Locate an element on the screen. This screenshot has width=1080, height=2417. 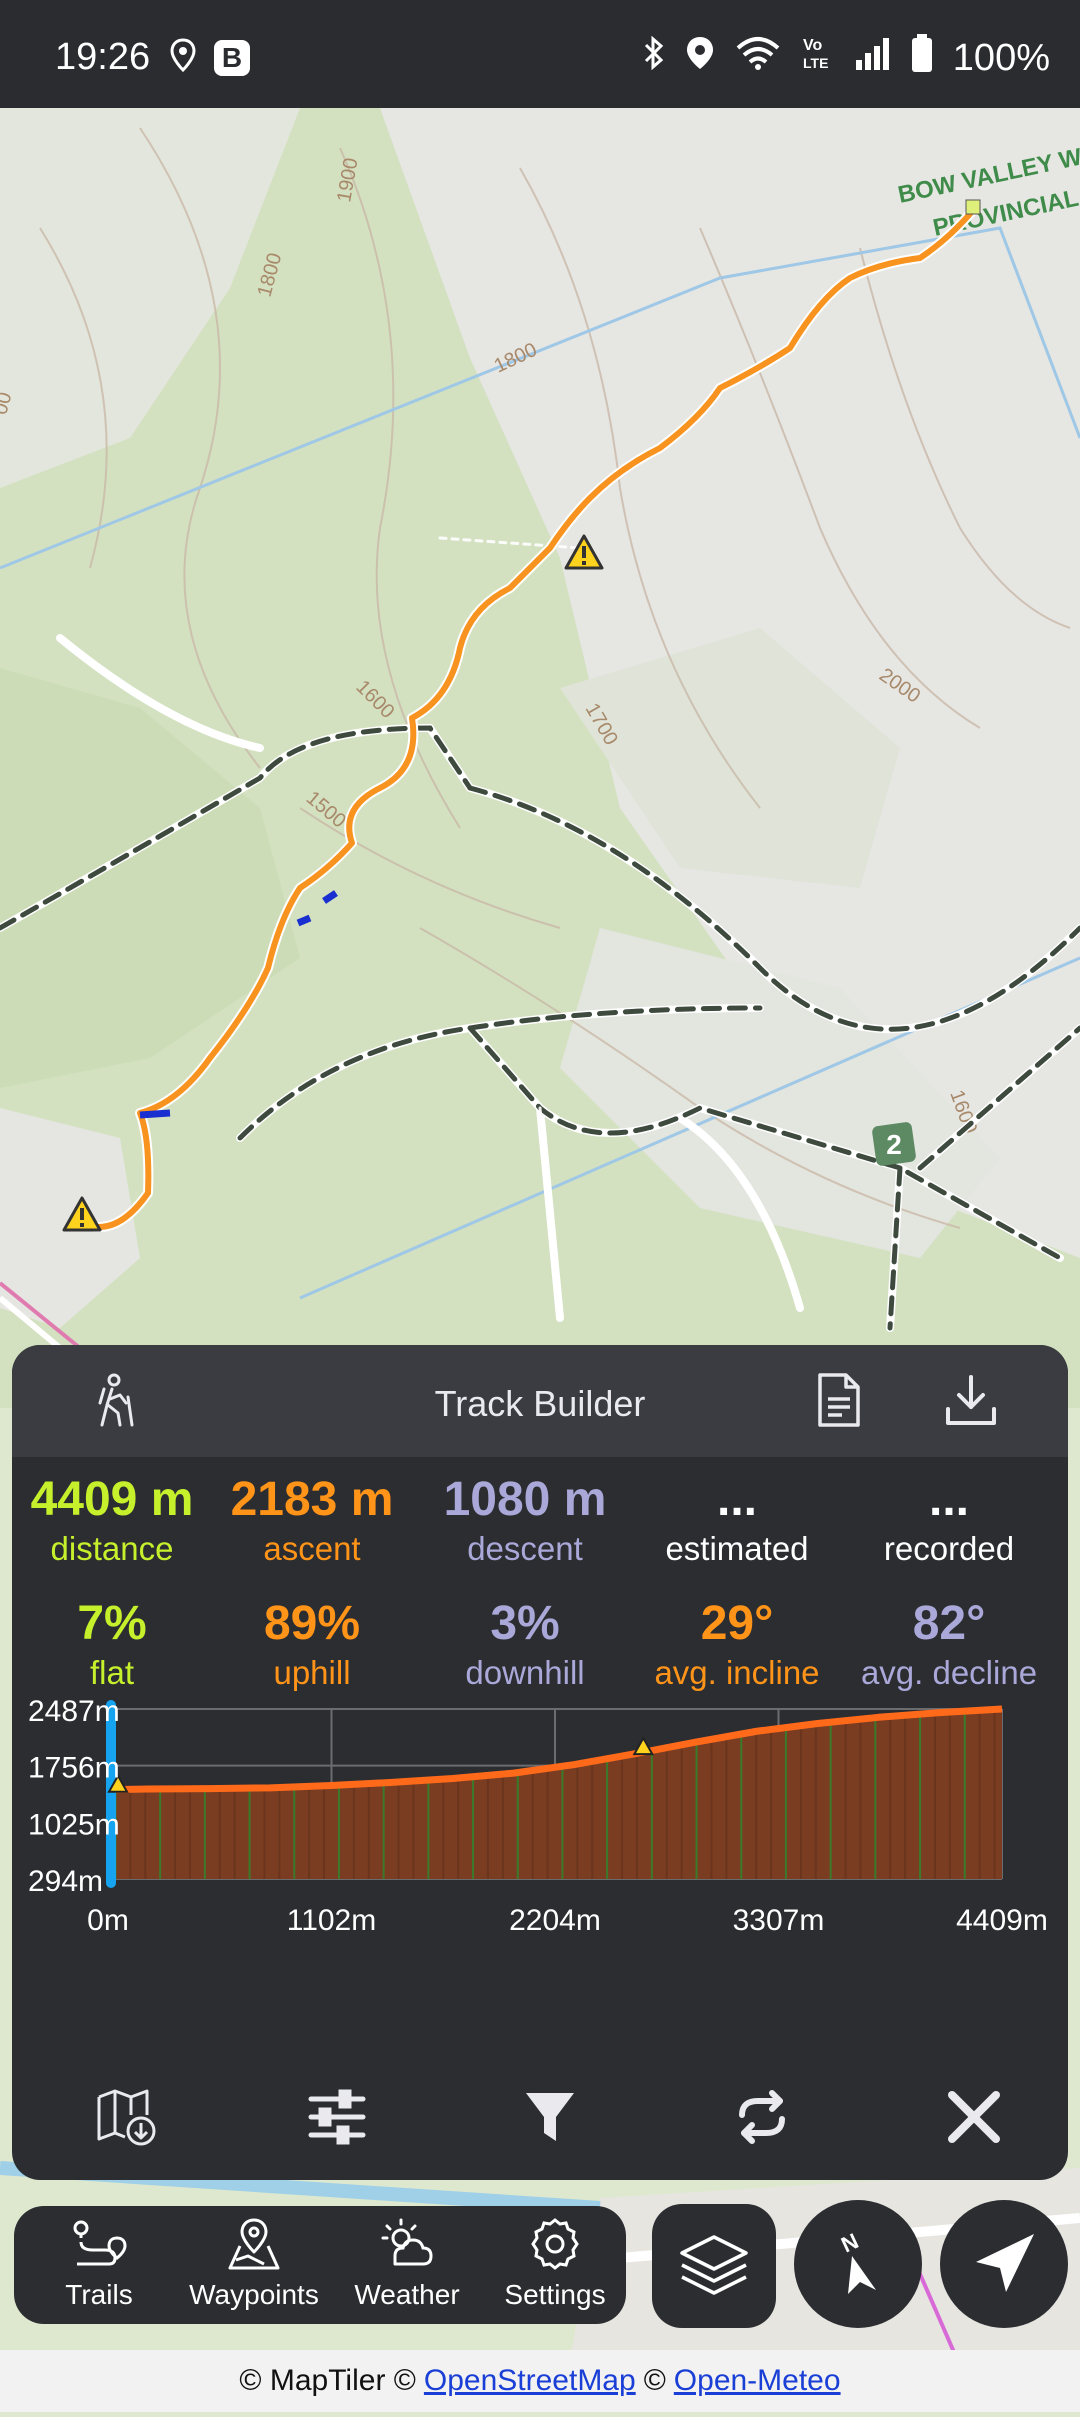
compass-icon: N is located at coordinates (856, 2261).